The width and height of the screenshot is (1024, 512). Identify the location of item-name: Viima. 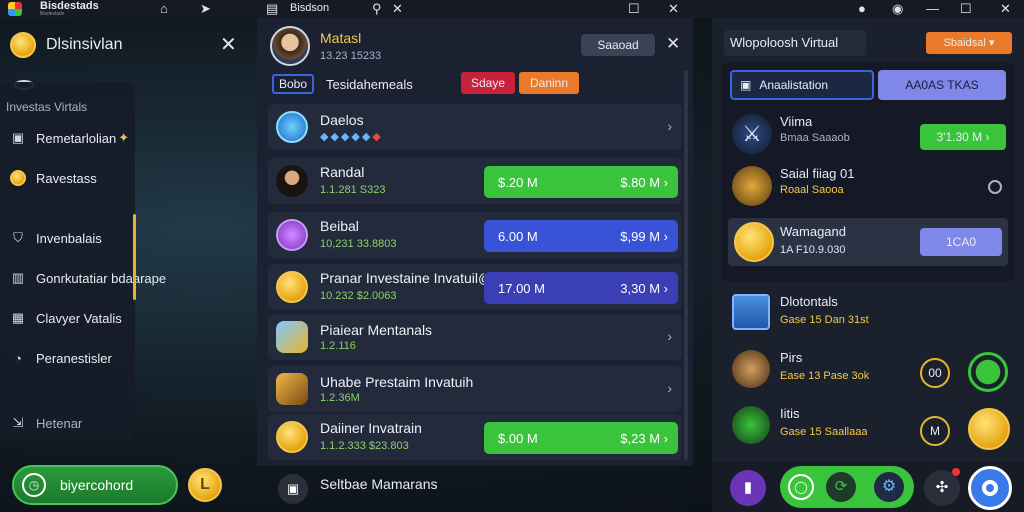
(796, 121).